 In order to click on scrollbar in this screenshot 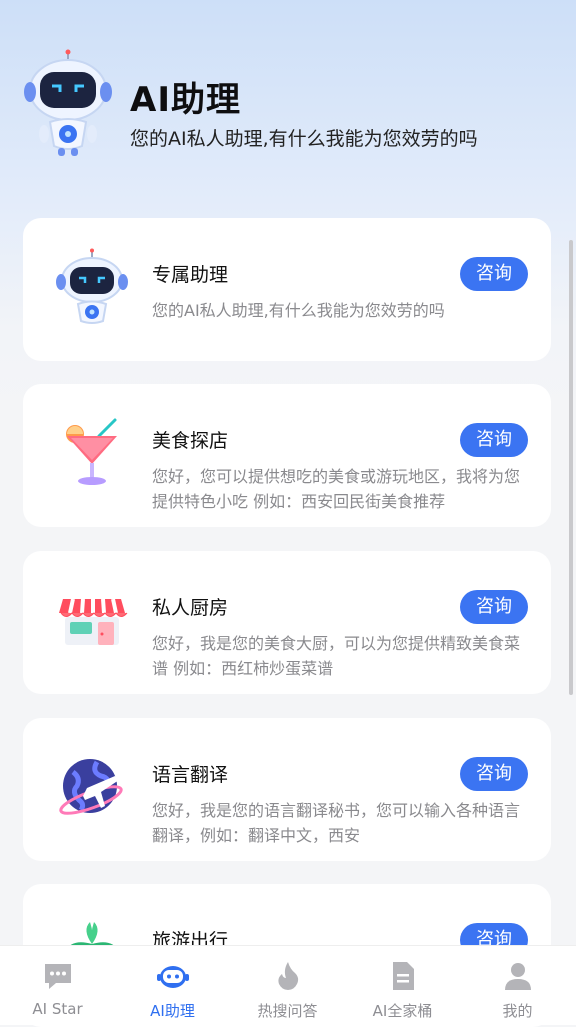, I will do `click(571, 467)`.